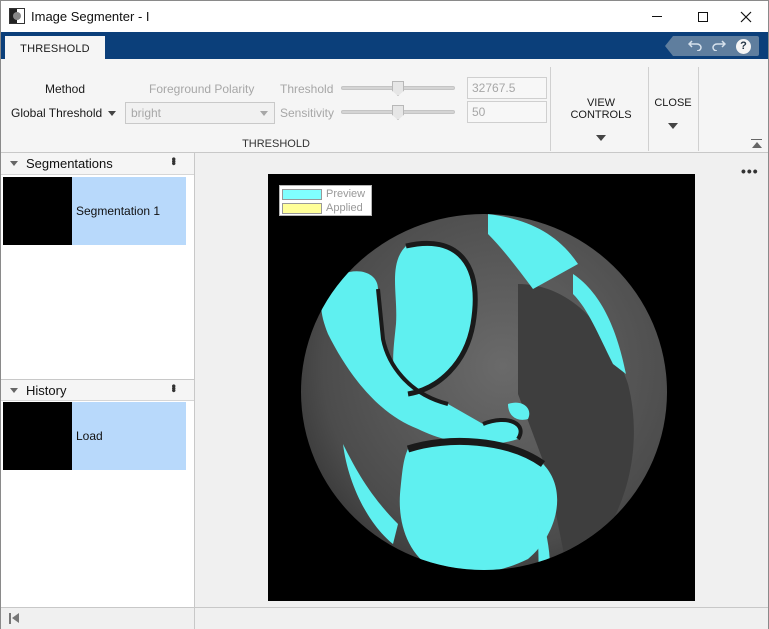  Describe the element at coordinates (323, 194) in the screenshot. I see `legend-preview: Preview` at that location.